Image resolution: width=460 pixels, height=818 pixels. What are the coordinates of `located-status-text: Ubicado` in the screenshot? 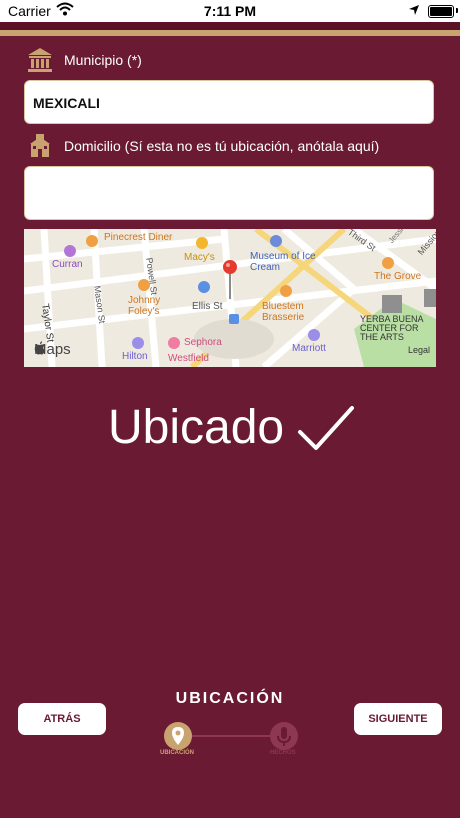 It's located at (196, 427).